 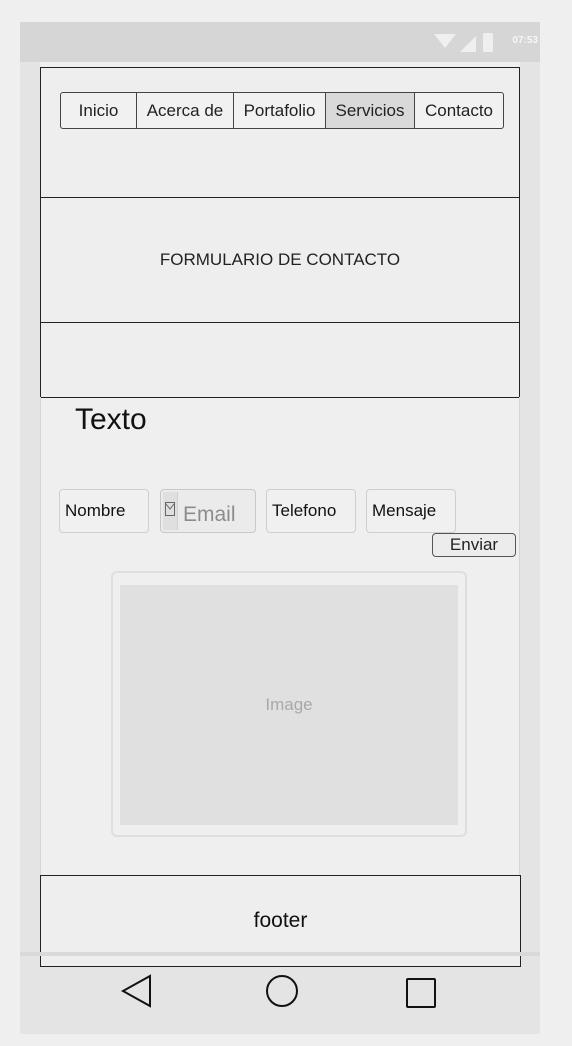 I want to click on phone-field: Telefono, so click(x=311, y=511).